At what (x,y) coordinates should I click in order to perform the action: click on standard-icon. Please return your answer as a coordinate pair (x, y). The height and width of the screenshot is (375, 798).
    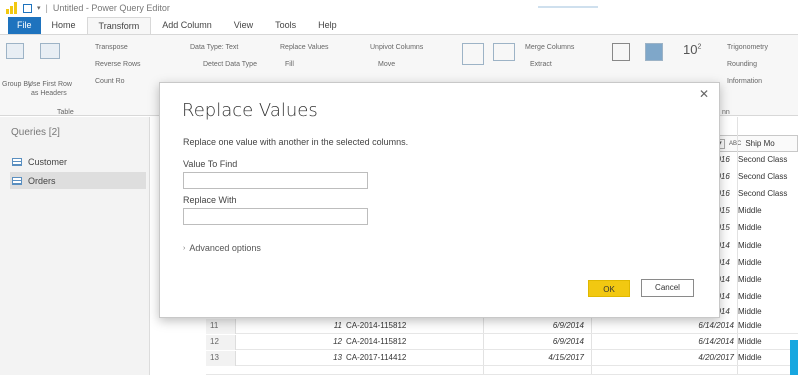
    Looking at the image, I should click on (654, 52).